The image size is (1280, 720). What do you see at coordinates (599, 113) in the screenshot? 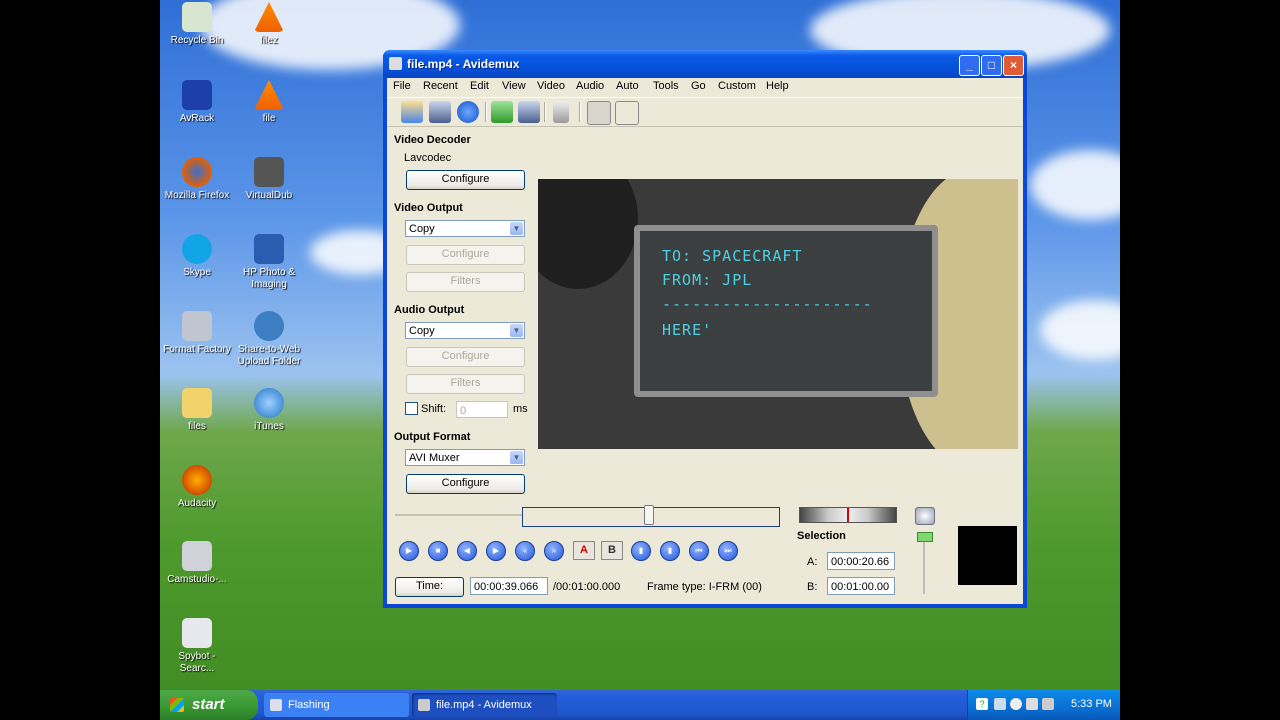
I see `input-preview-icon` at bounding box center [599, 113].